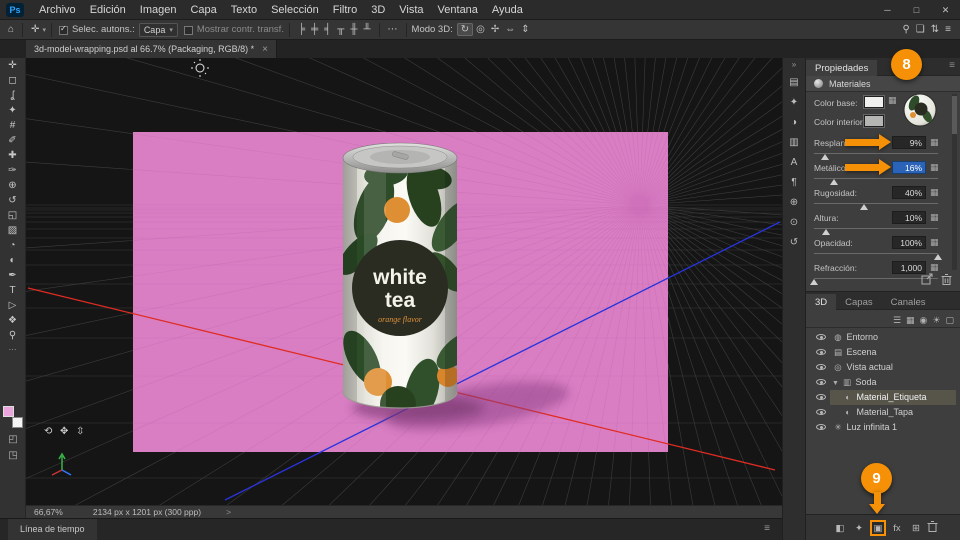 Image resolution: width=960 pixels, height=540 pixels. Describe the element at coordinates (13, 455) in the screenshot. I see `screen-mode-icon: ◳` at that location.